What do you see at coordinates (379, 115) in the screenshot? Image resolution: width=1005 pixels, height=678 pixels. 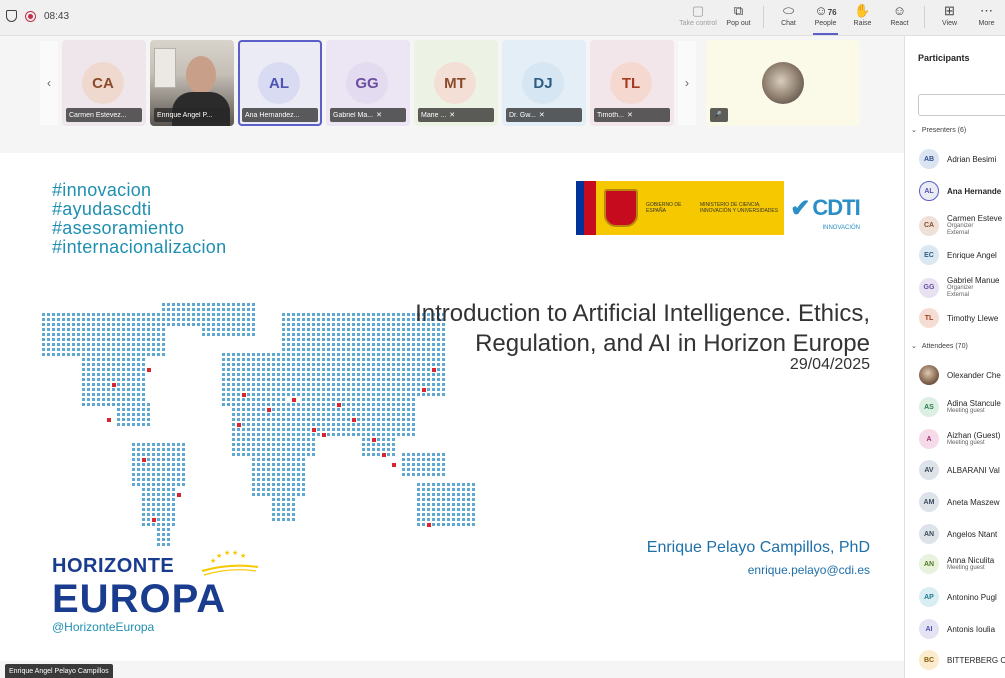 I see `mic-off-icon: ✕` at bounding box center [379, 115].